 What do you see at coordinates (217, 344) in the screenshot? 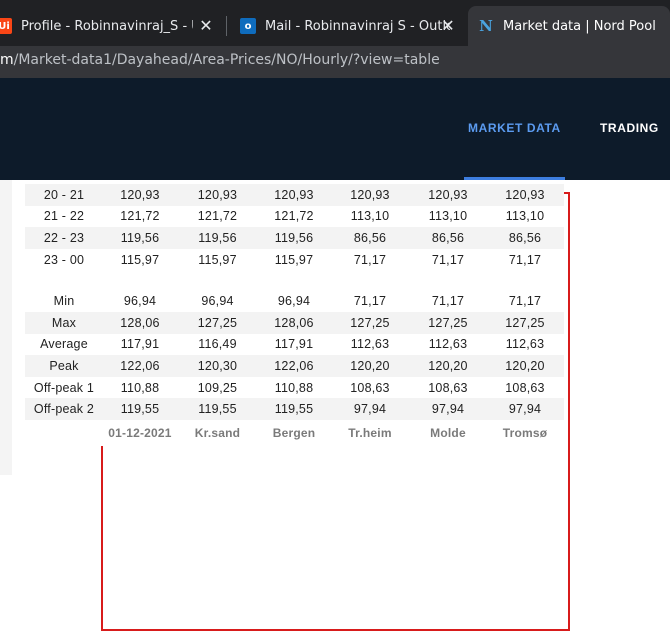
I see `price-cell: 116,49` at bounding box center [217, 344].